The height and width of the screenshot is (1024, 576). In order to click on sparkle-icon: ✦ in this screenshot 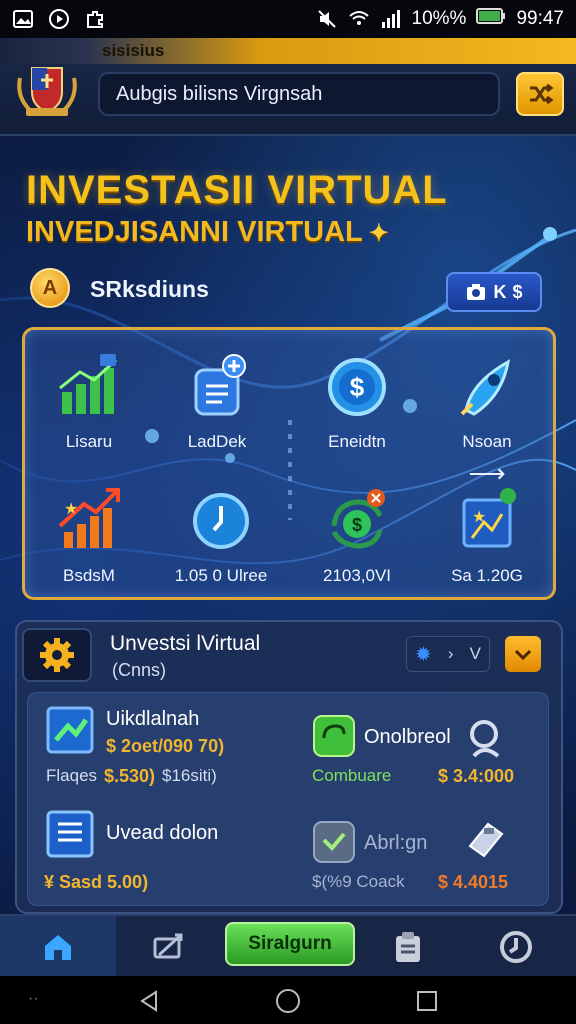, I will do `click(378, 233)`.